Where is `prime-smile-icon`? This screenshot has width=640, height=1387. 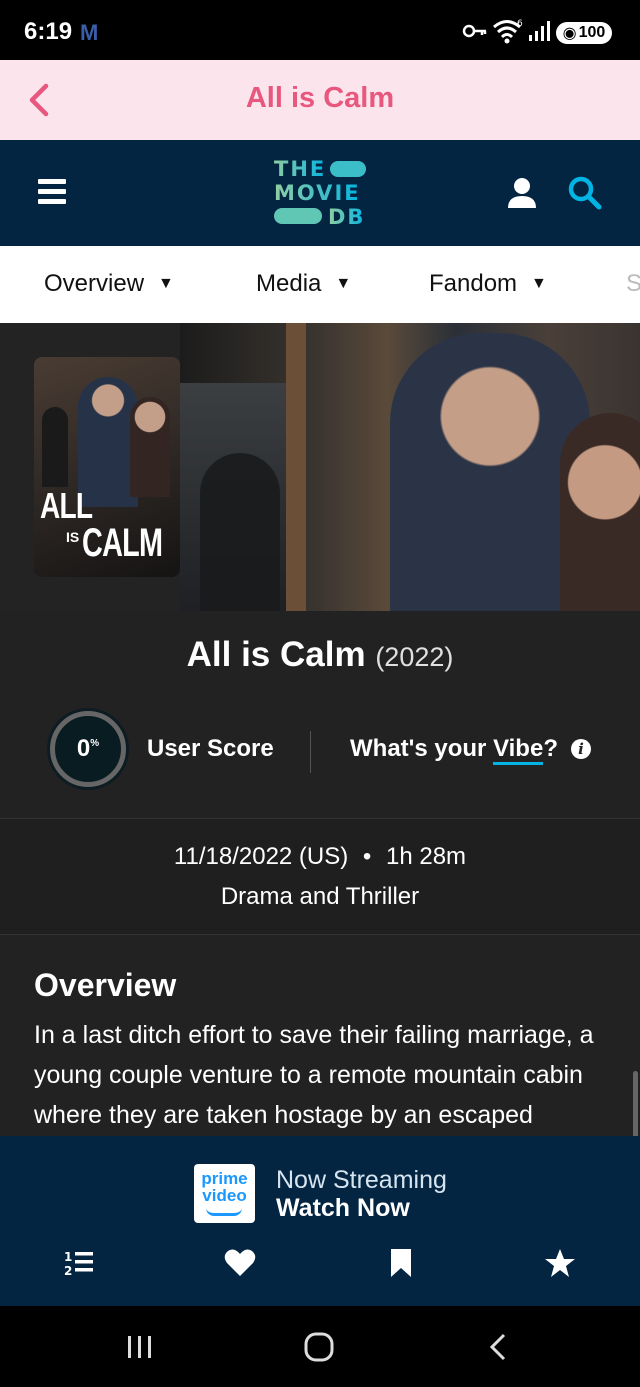 prime-smile-icon is located at coordinates (224, 1212).